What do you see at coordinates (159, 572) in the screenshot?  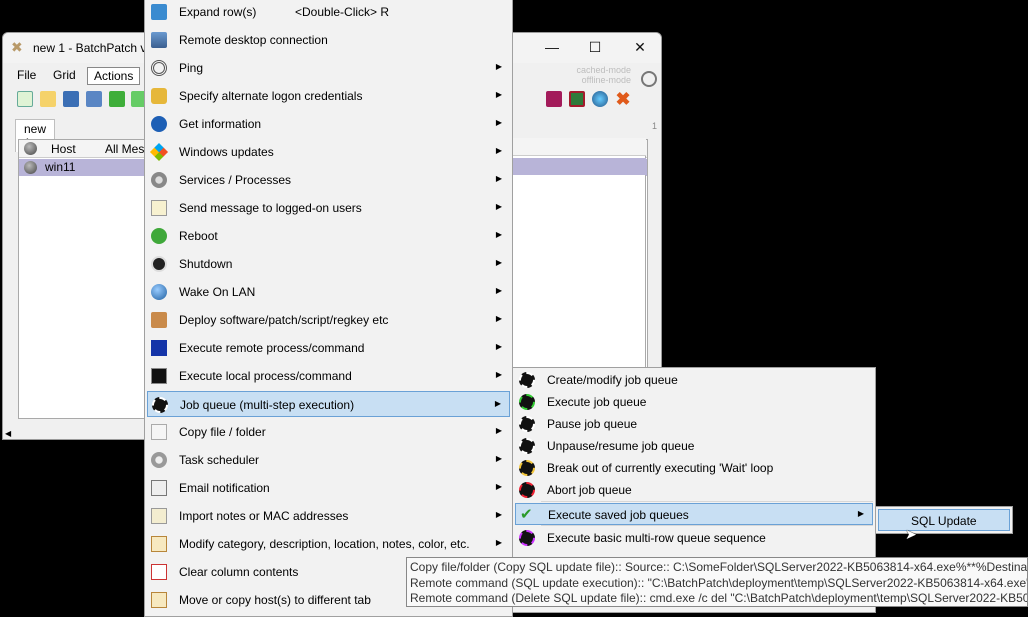 I see `clear-icon` at bounding box center [159, 572].